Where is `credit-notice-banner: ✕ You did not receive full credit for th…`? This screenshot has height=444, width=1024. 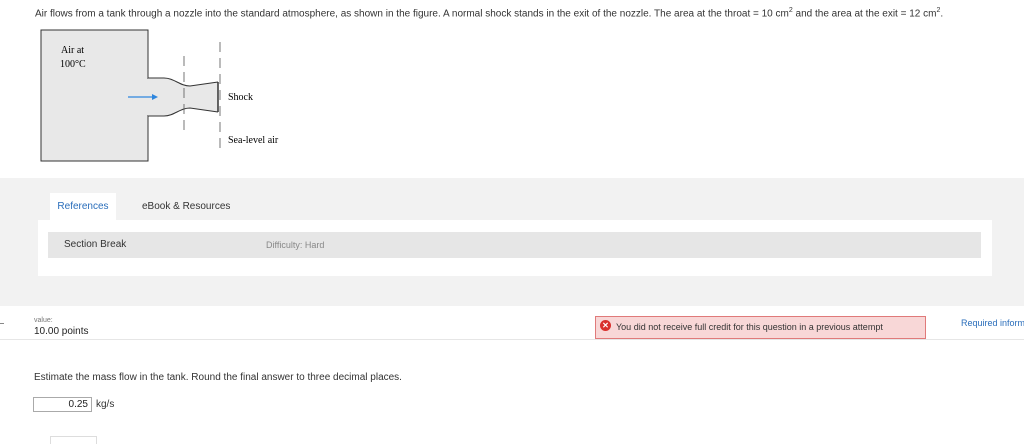 credit-notice-banner: ✕ You did not receive full credit for th… is located at coordinates (760, 327).